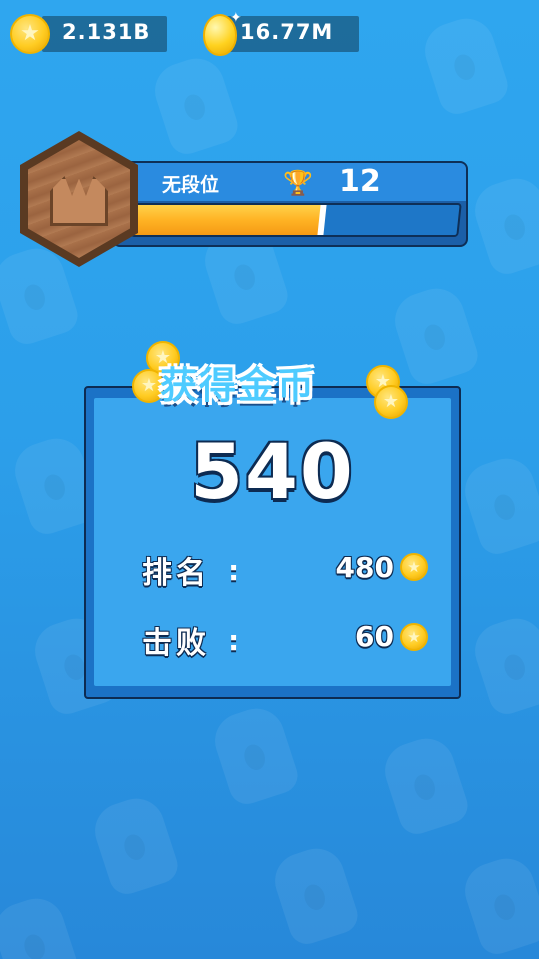  I want to click on gem-currency-bar: 16.77M, so click(291, 34).